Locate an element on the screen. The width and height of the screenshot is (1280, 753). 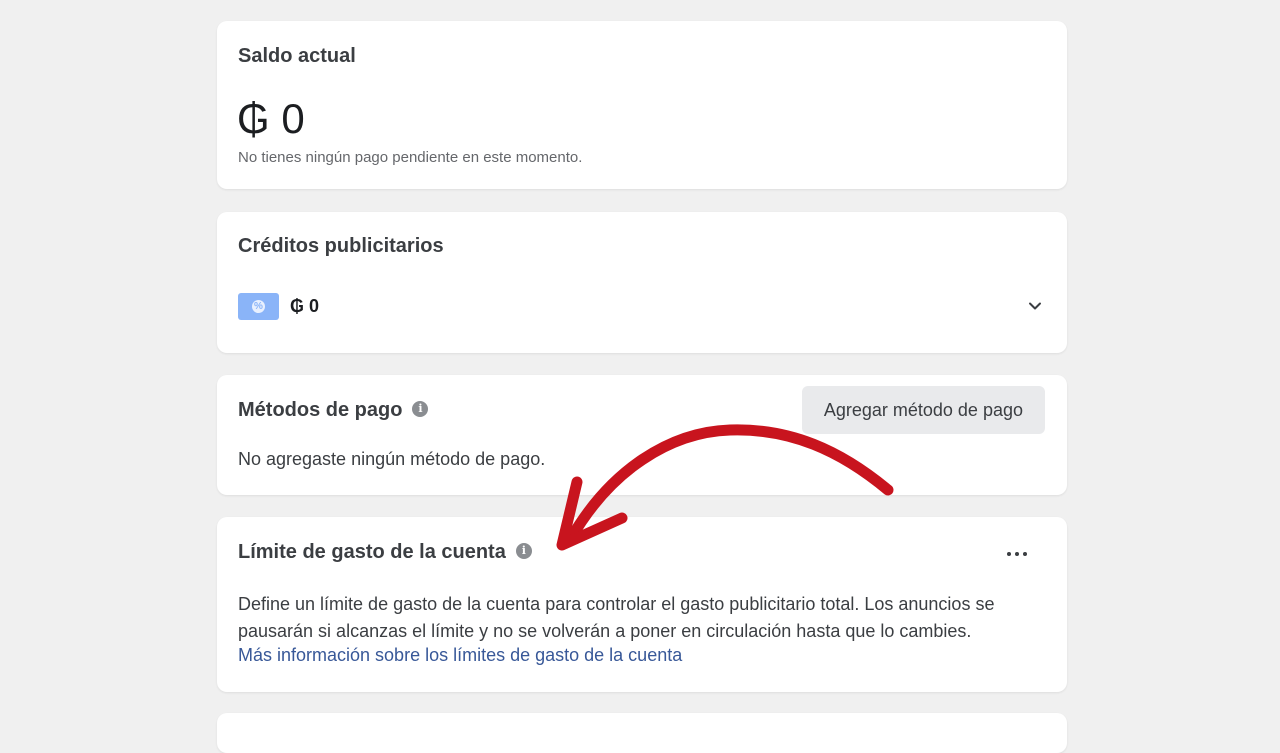
payment-methods-title-text: Métodos de pago is located at coordinates (320, 410).